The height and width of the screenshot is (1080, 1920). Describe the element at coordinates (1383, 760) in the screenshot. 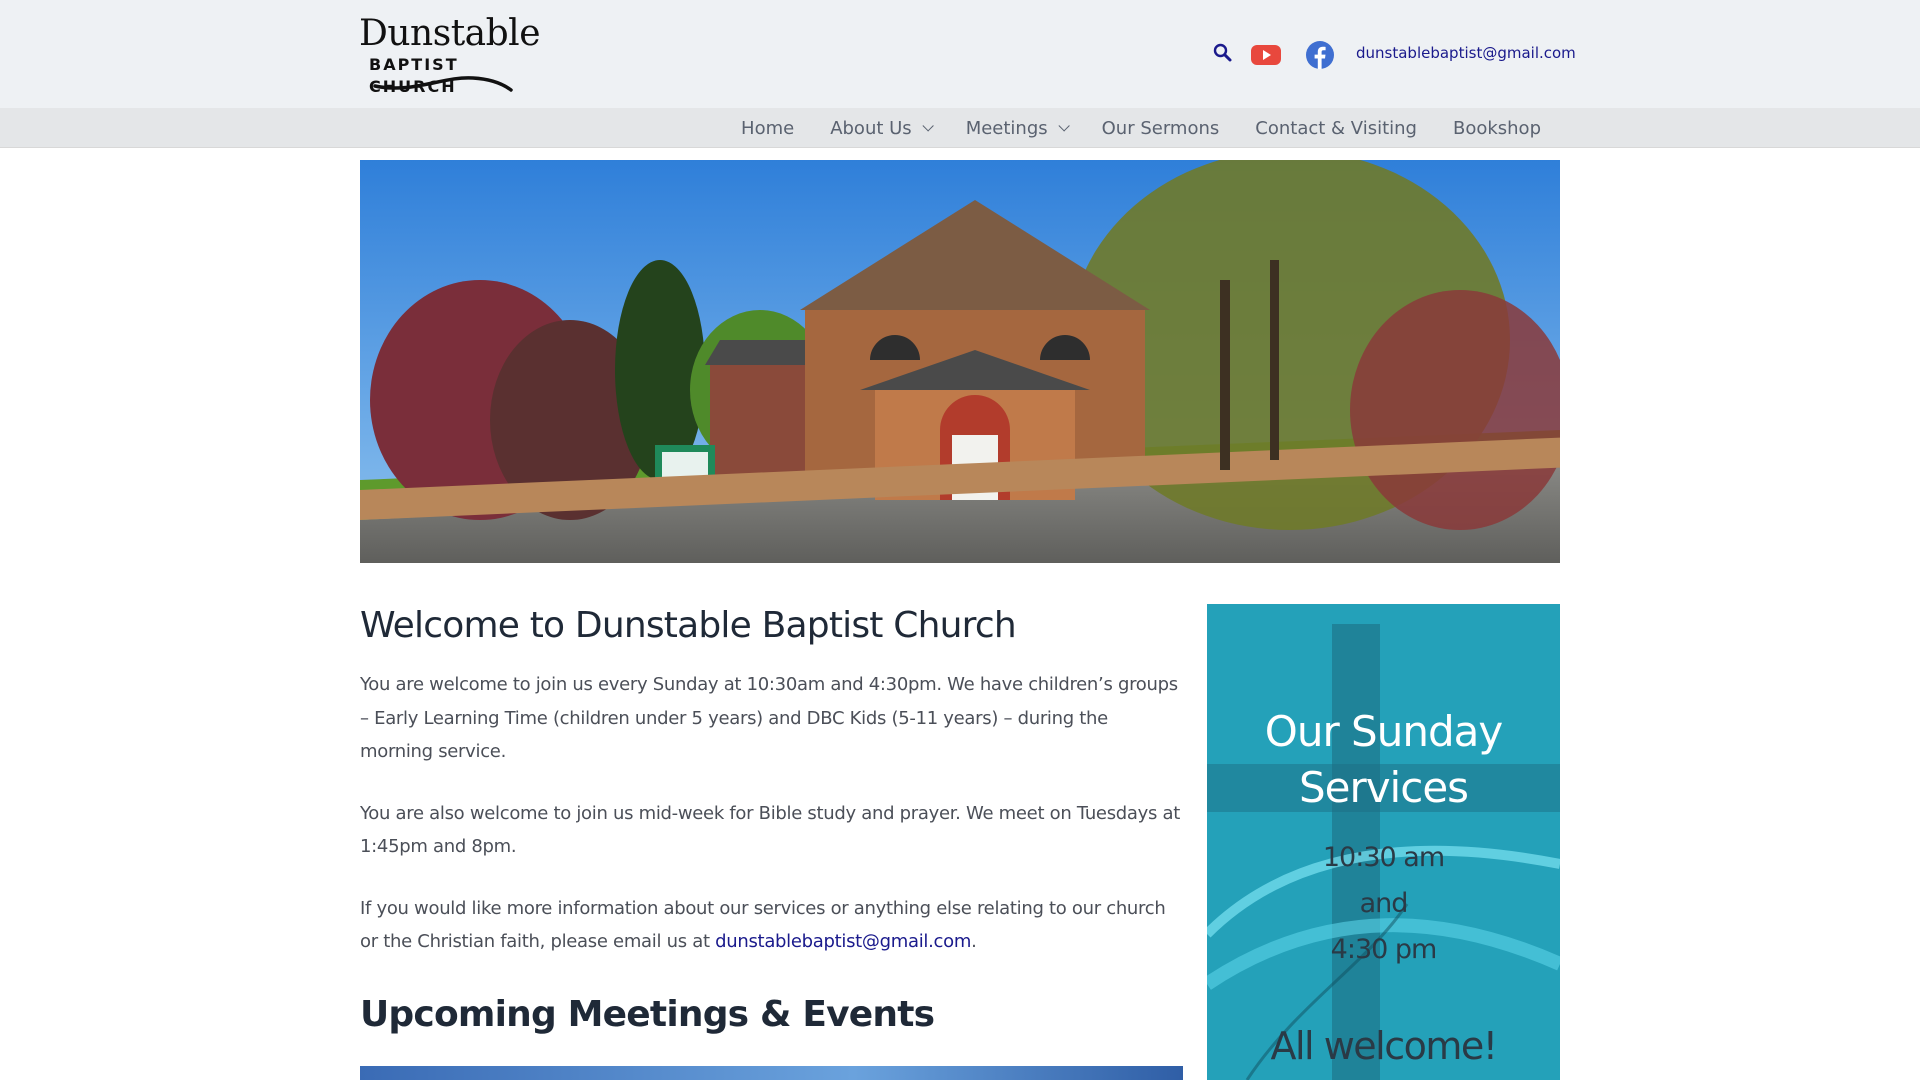

I see `card-title: Our Sunday Services` at that location.